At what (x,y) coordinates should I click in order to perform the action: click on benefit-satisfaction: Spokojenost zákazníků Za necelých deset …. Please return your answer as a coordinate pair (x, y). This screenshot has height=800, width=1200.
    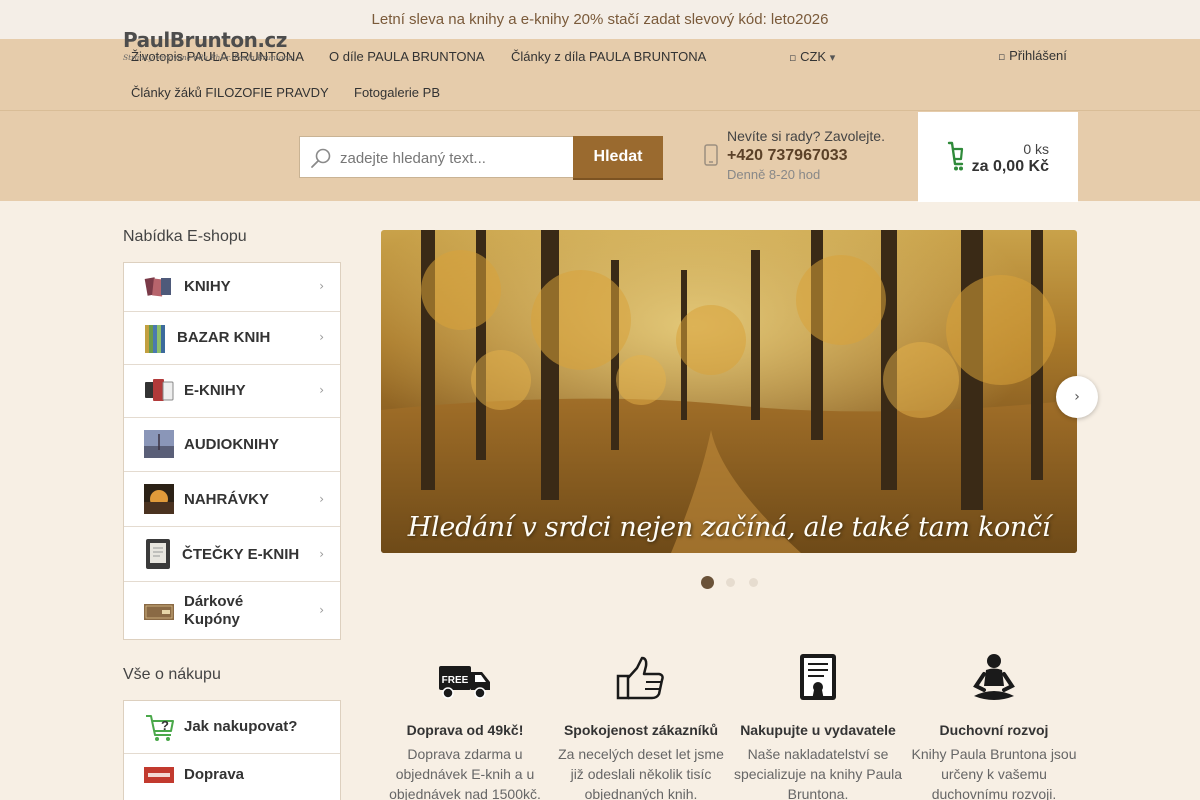
    Looking at the image, I should click on (641, 726).